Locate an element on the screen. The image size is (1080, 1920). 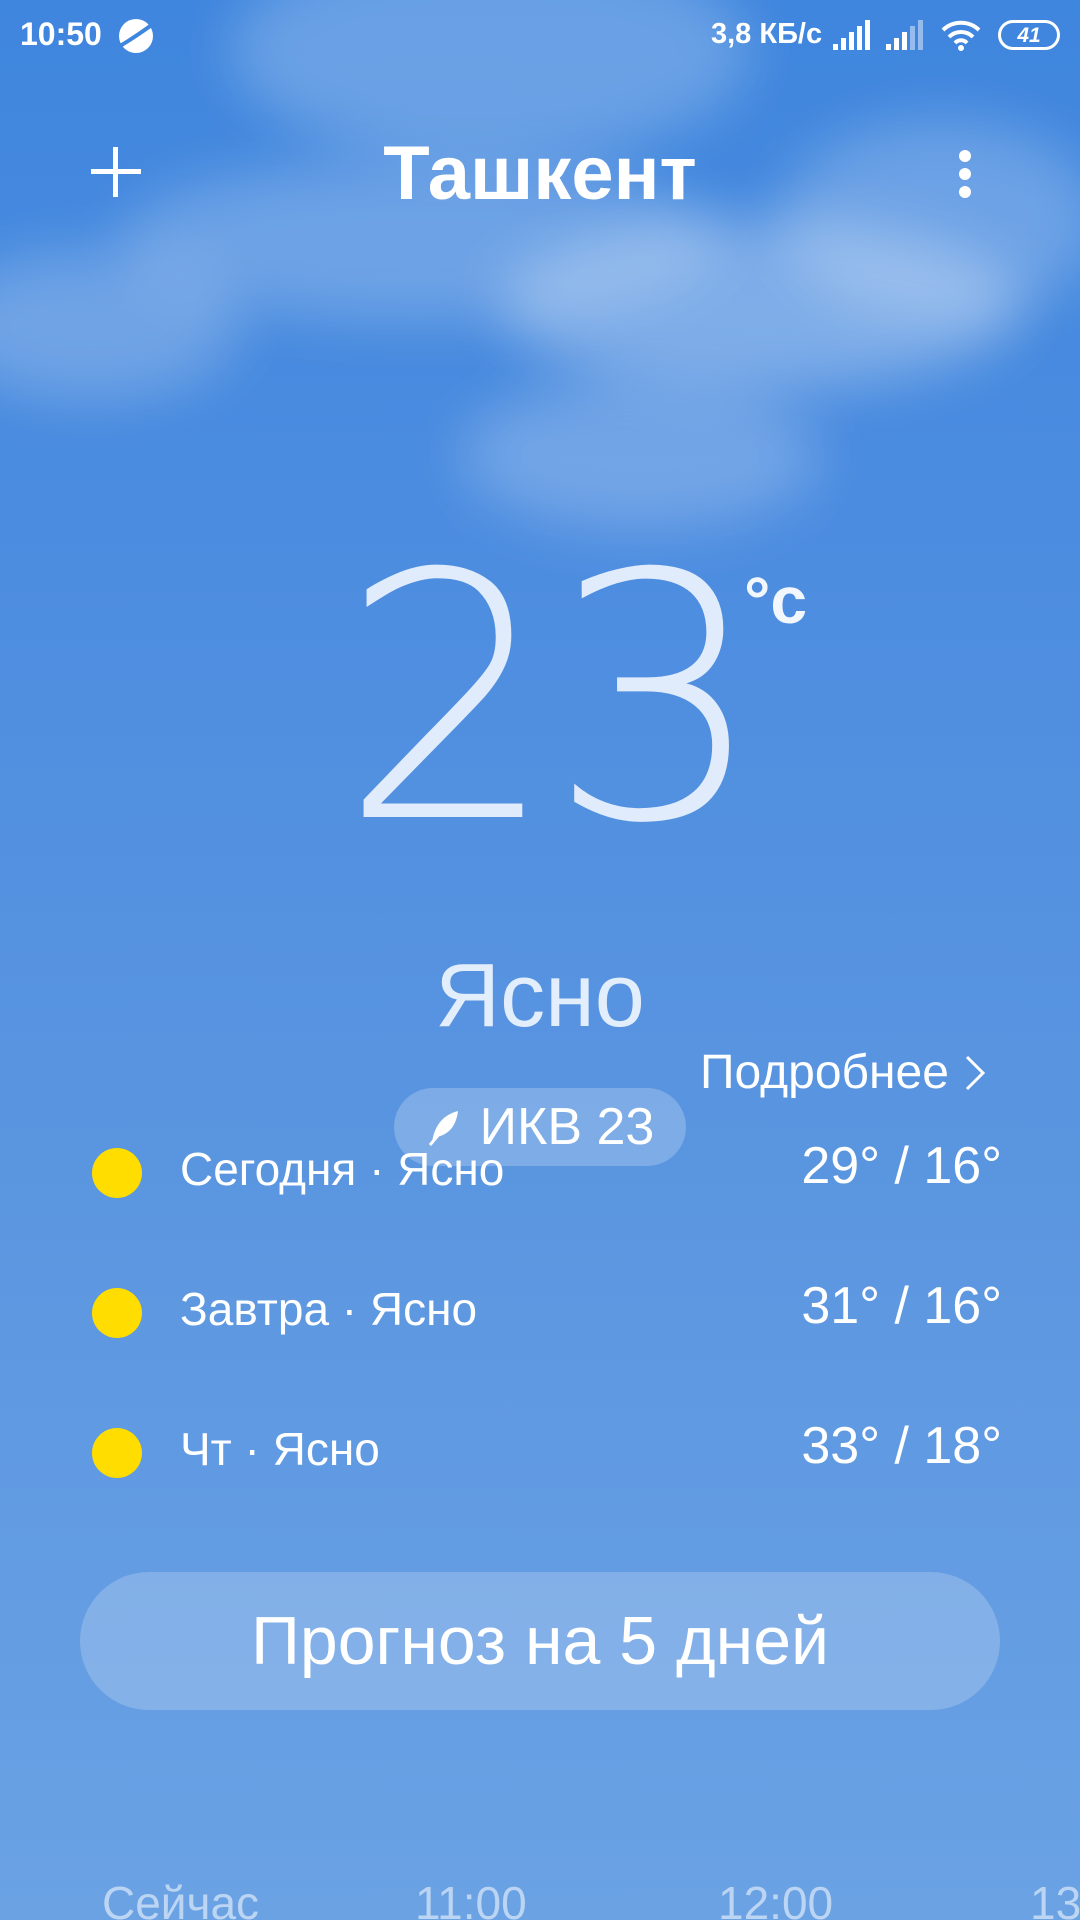
hourly-label: 11:00 is located at coordinates (471, 1898).